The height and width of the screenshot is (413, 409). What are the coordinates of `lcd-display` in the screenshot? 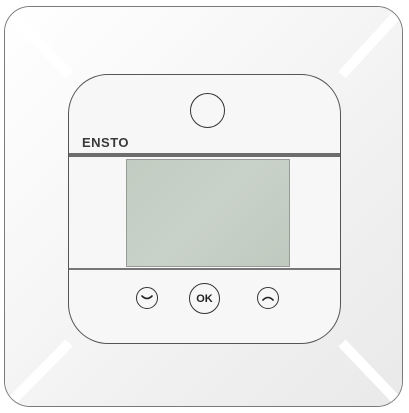 It's located at (208, 213).